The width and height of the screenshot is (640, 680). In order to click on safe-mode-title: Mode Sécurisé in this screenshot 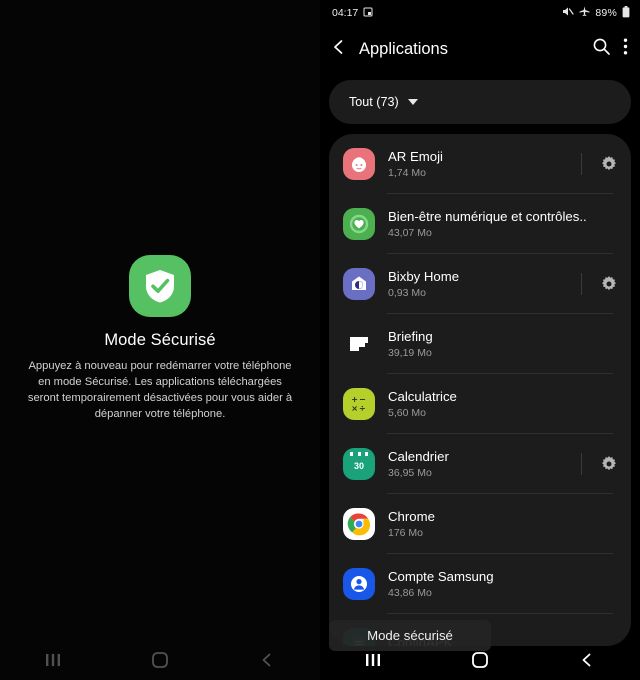, I will do `click(160, 340)`.